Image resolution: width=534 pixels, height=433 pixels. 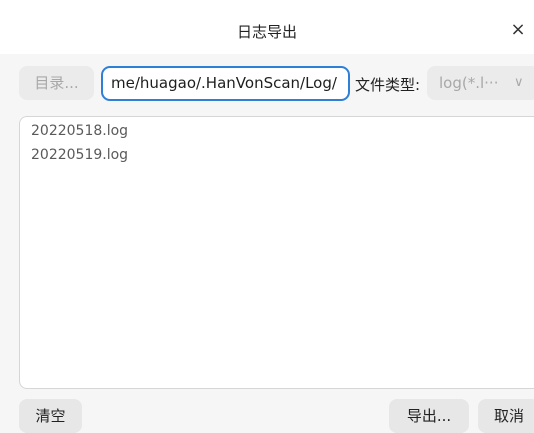 I want to click on list-item: 20220518.log, so click(x=79, y=131).